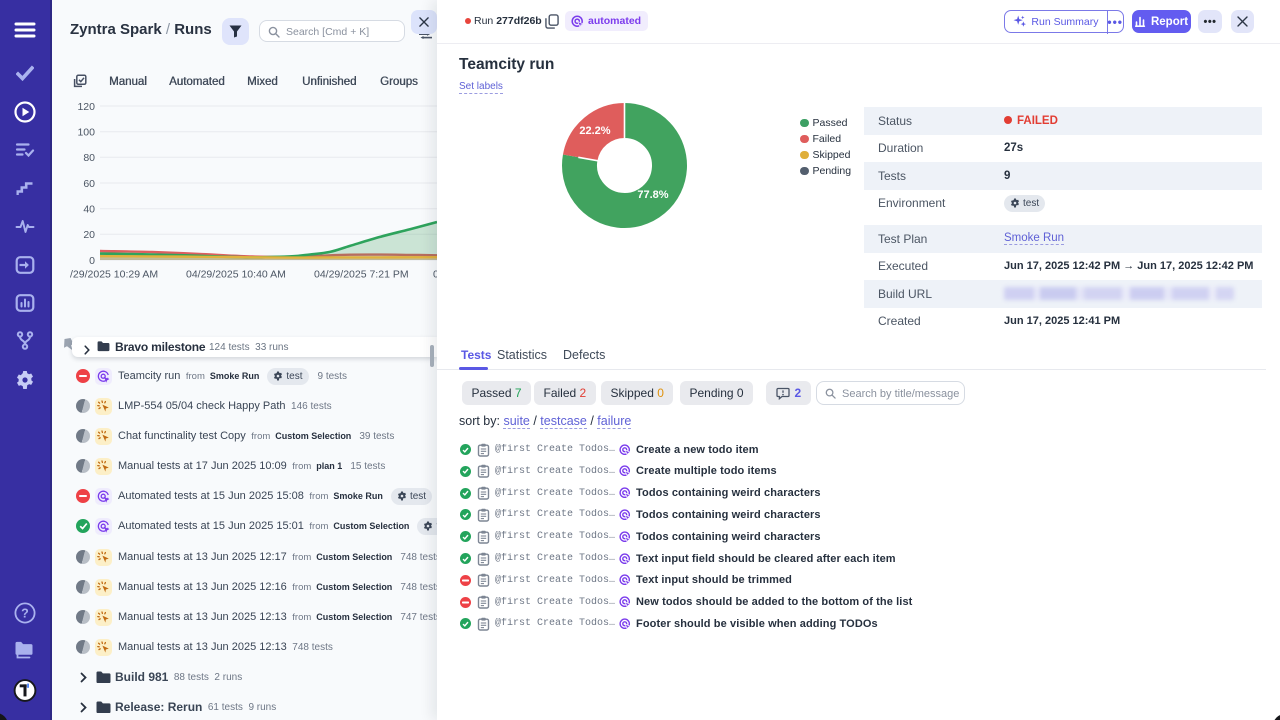 The width and height of the screenshot is (1280, 720). What do you see at coordinates (89, 158) in the screenshot?
I see `svg-text: 80` at bounding box center [89, 158].